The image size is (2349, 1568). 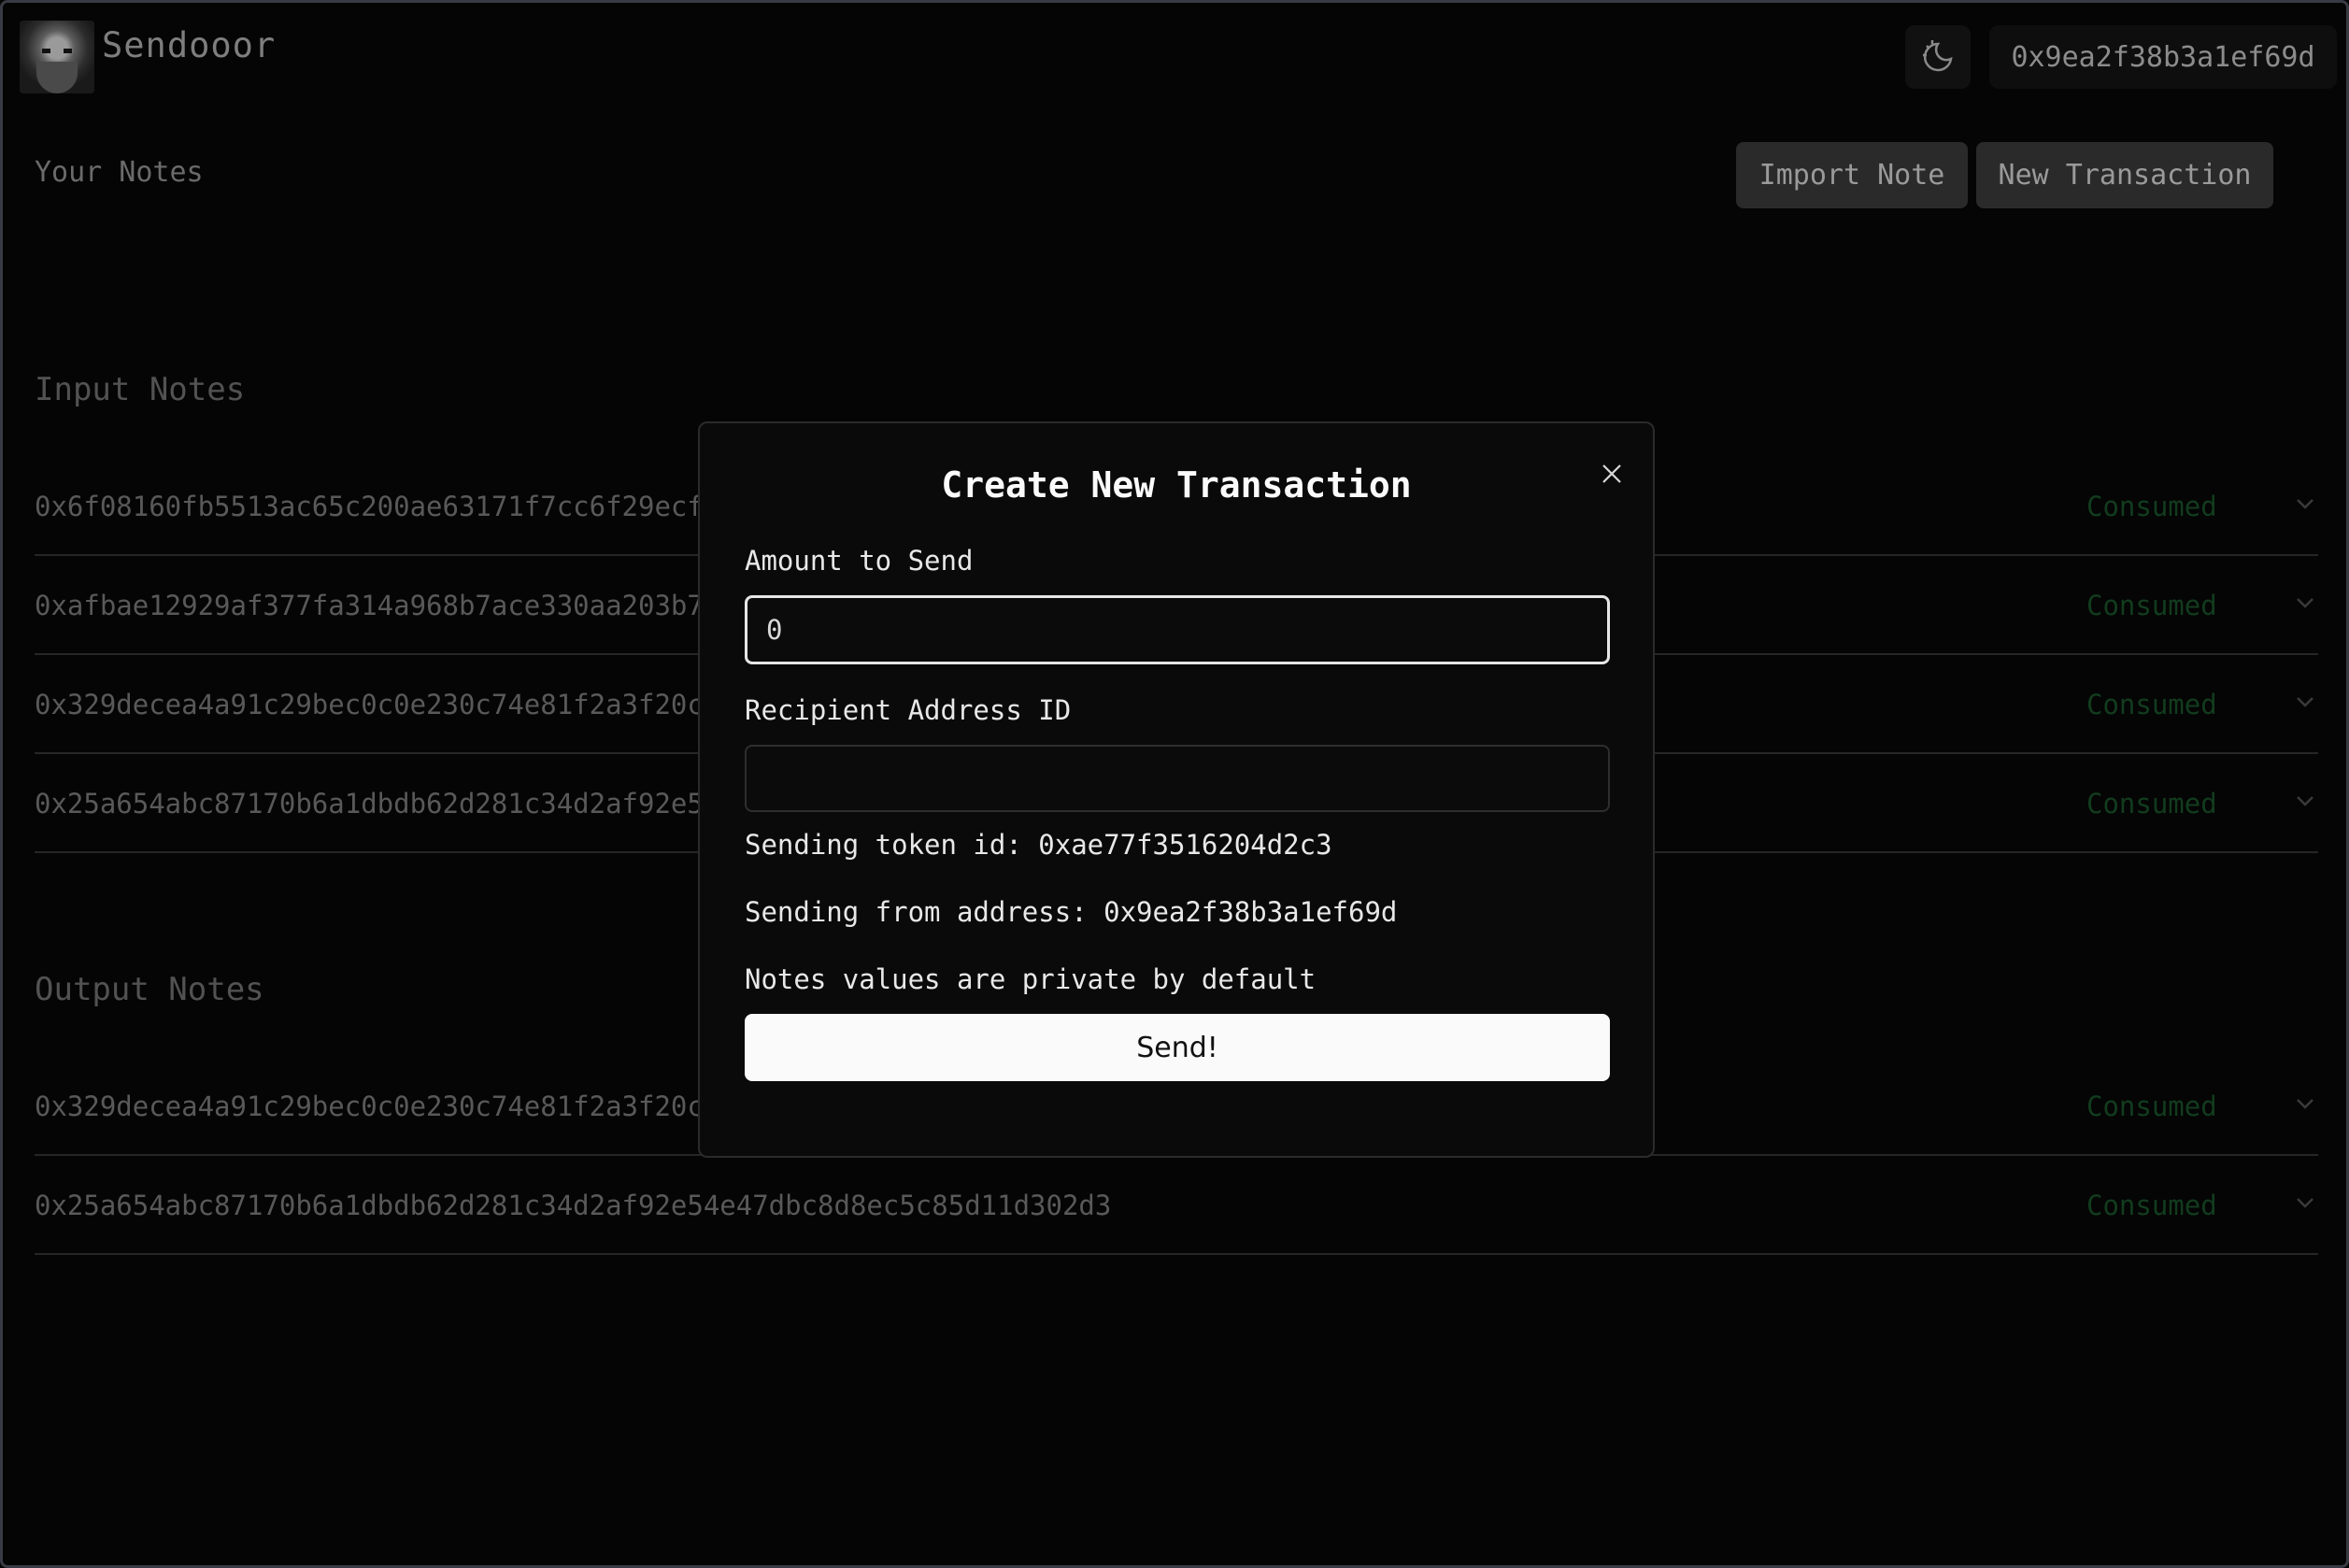 I want to click on send-button: Send!, so click(x=1177, y=1047).